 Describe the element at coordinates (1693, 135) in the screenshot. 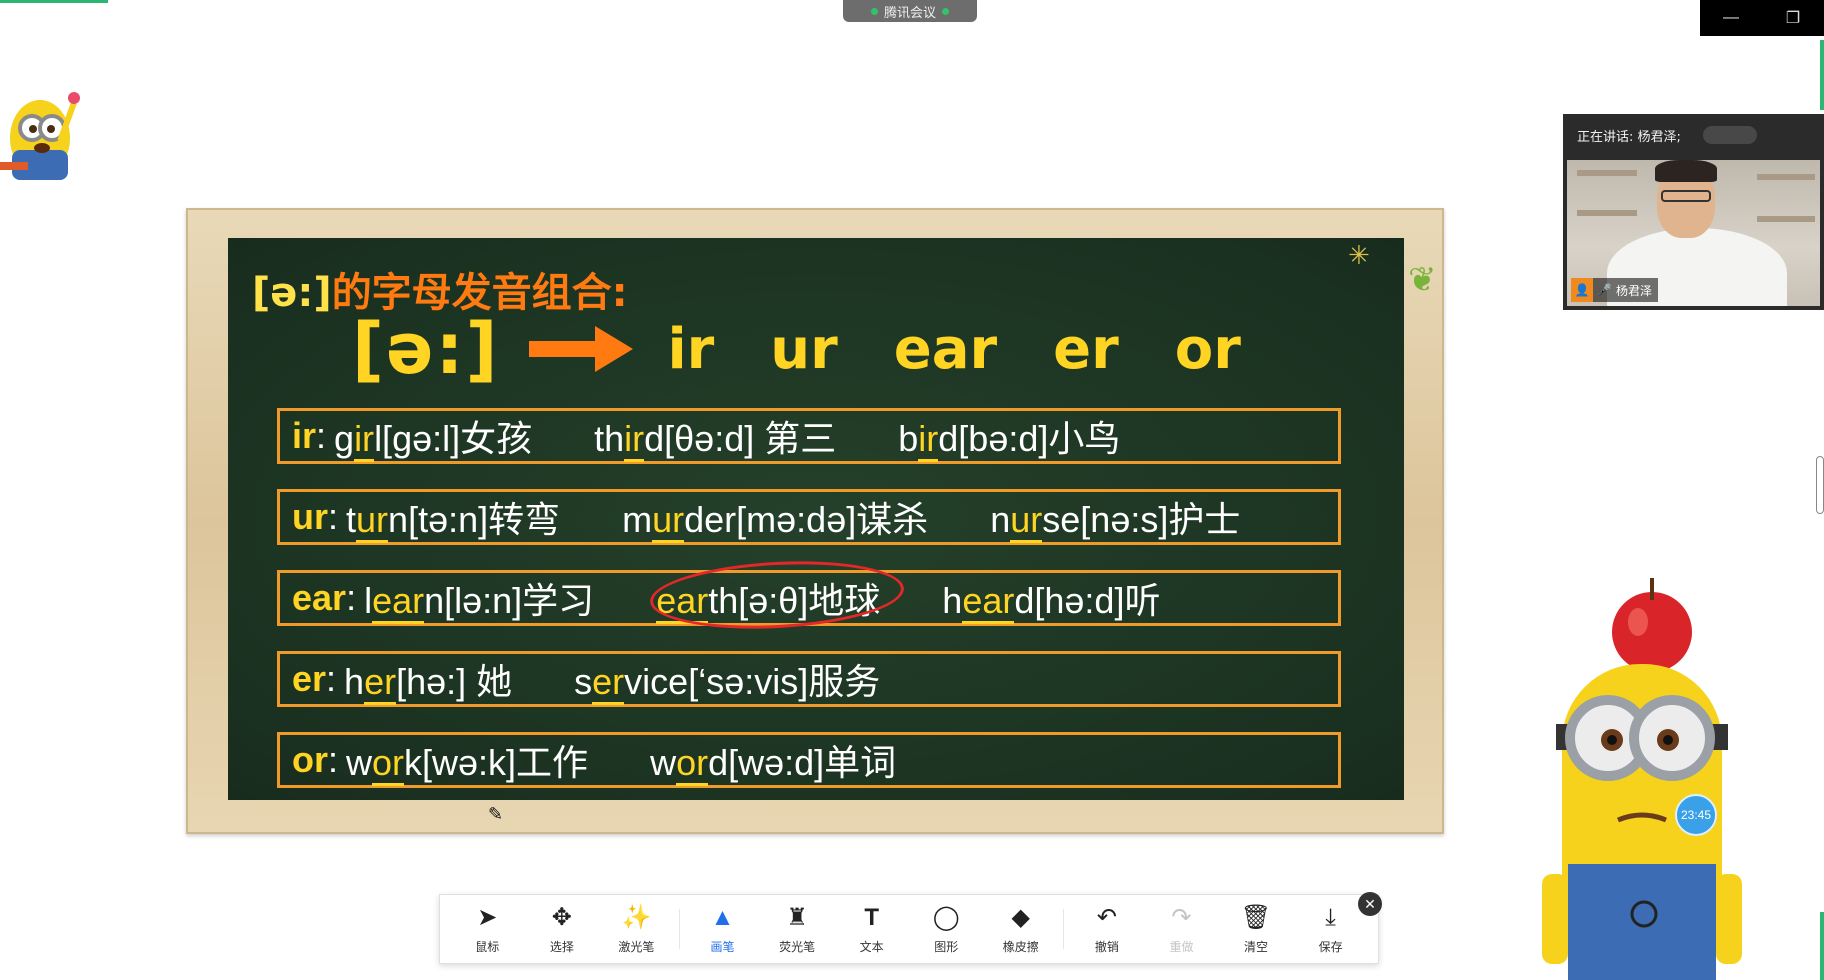

I see `speaker-header: 正在讲话: 杨君泽;` at that location.